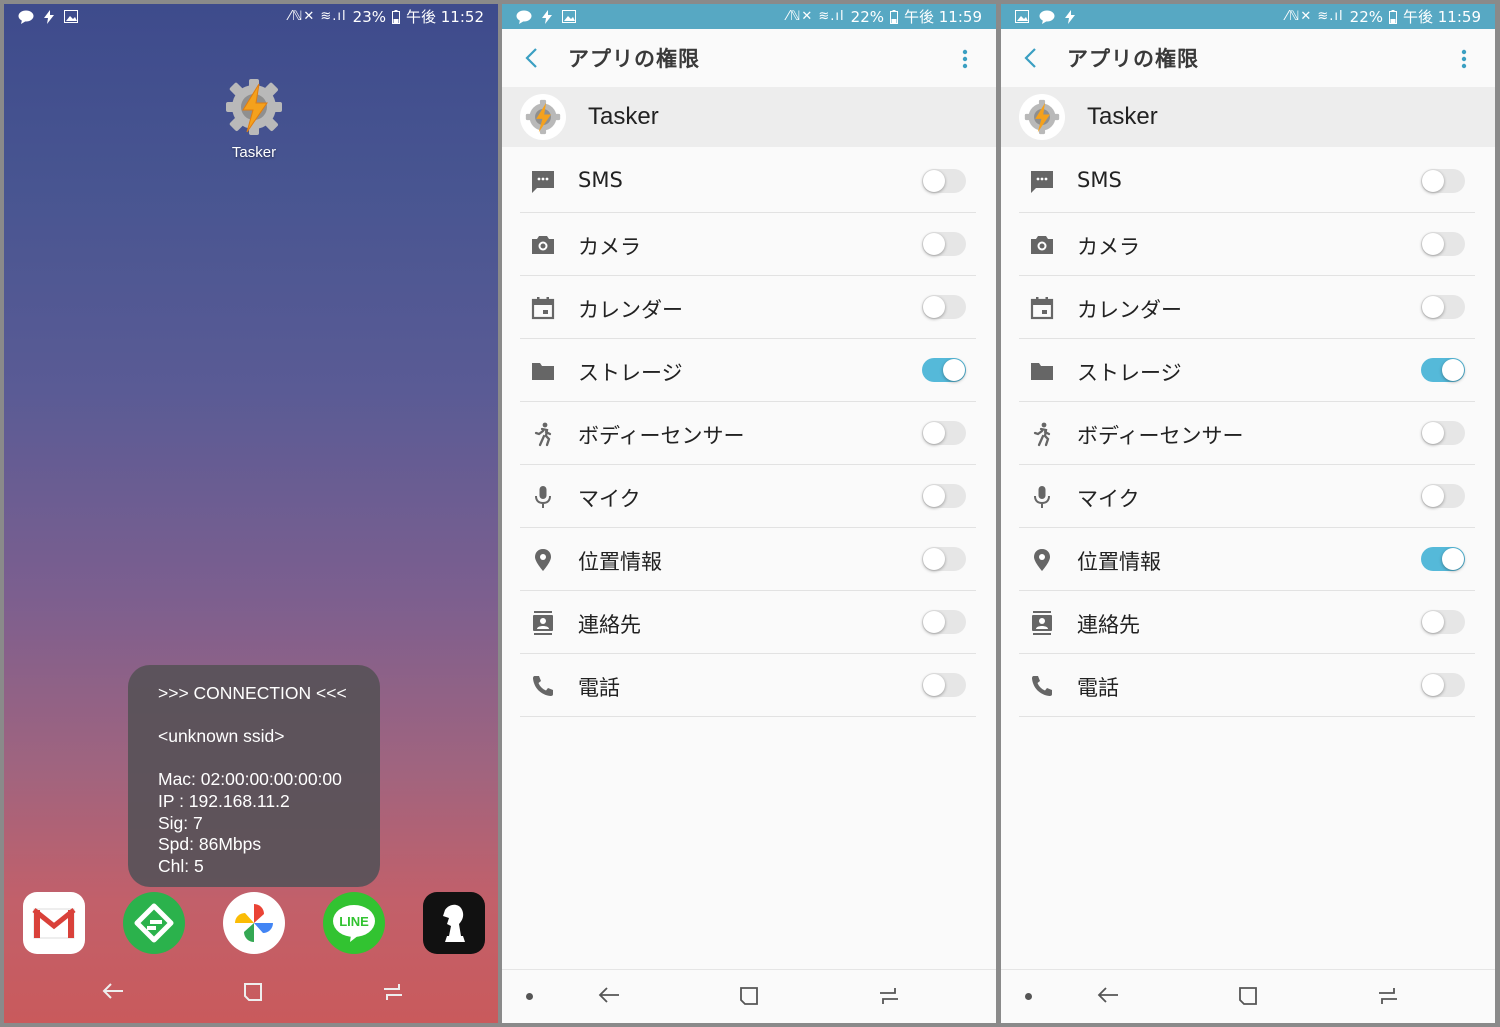  I want to click on app-name: Tasker, so click(1122, 116).